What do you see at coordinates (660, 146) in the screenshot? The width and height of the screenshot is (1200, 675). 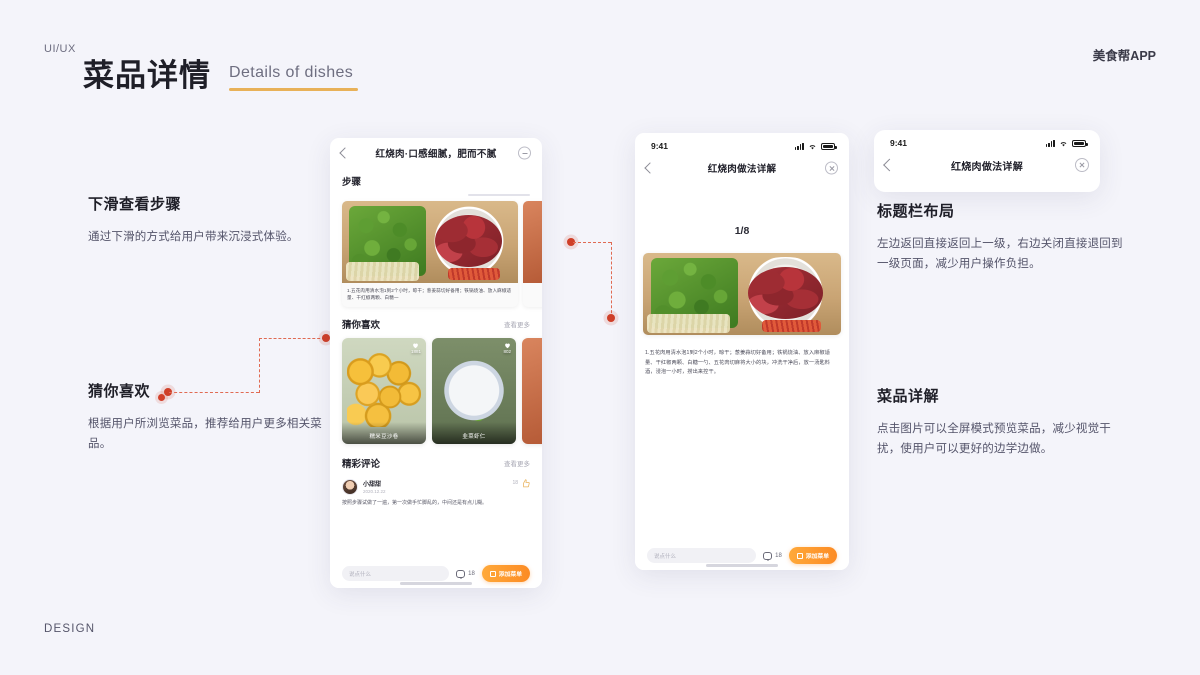 I see `status-time: 9:41` at bounding box center [660, 146].